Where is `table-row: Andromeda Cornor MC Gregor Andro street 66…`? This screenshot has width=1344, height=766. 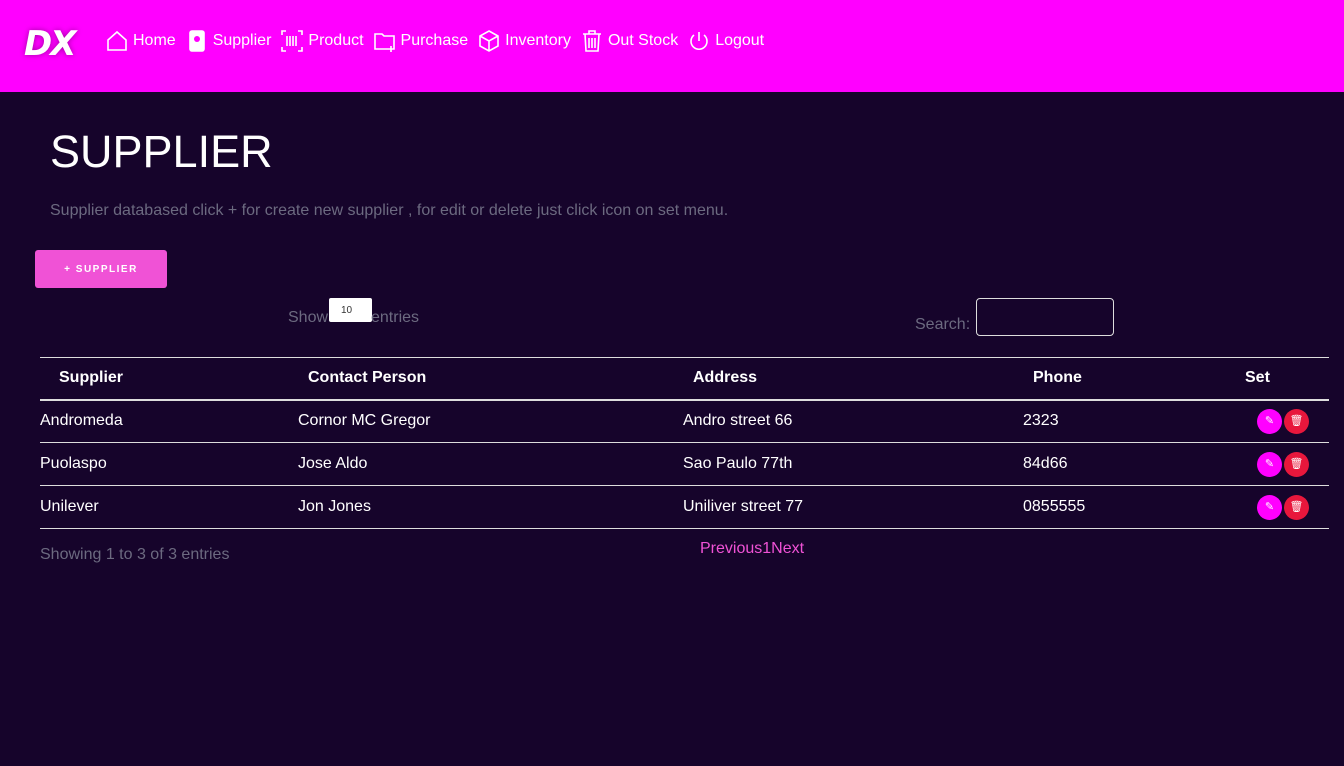 table-row: Andromeda Cornor MC Gregor Andro street 66… is located at coordinates (684, 421).